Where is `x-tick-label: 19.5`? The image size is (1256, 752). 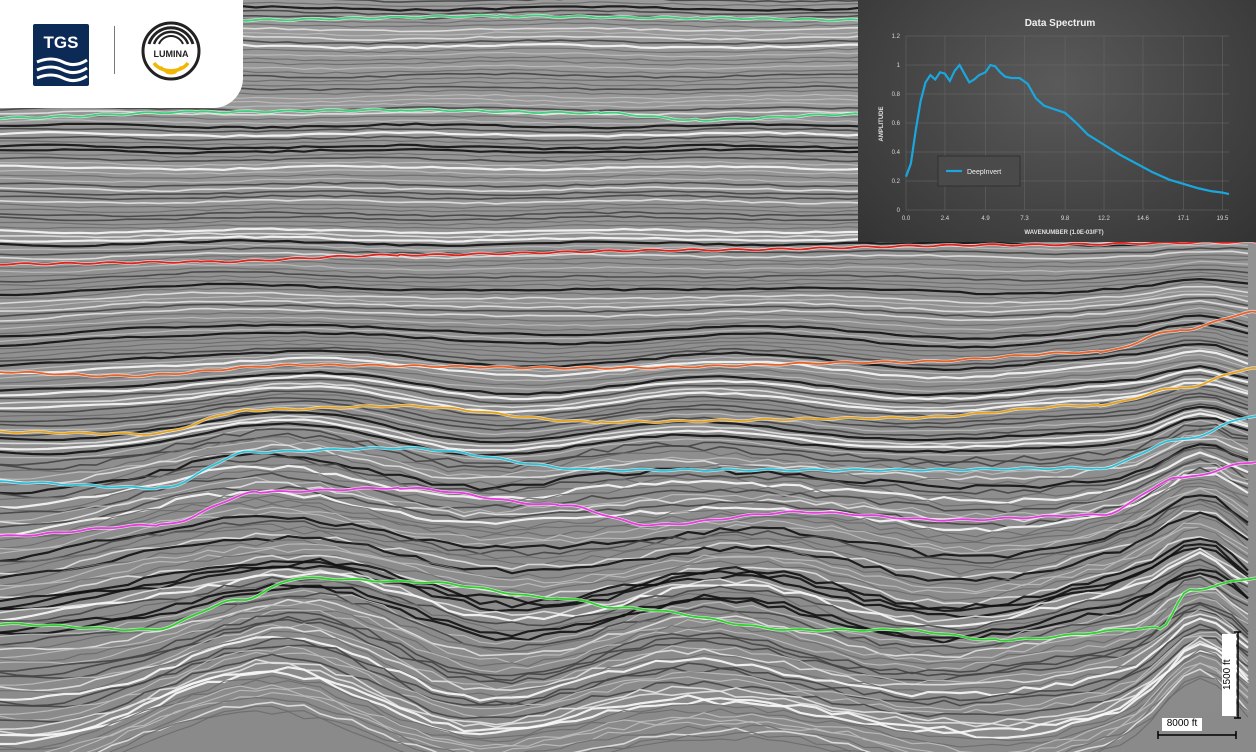
x-tick-label: 19.5 is located at coordinates (1223, 219).